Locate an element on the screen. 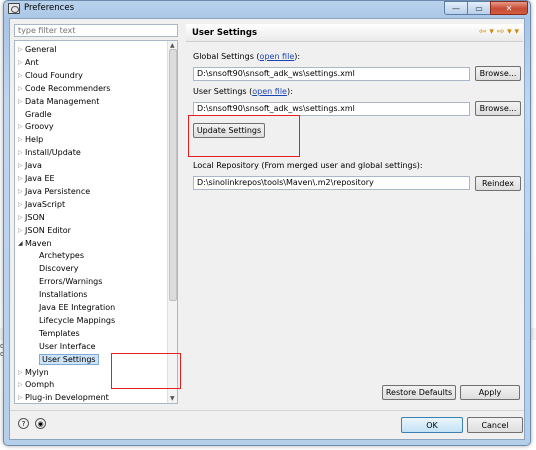 The image size is (536, 450). tree-item: ▷ Oomph is located at coordinates (34, 385).